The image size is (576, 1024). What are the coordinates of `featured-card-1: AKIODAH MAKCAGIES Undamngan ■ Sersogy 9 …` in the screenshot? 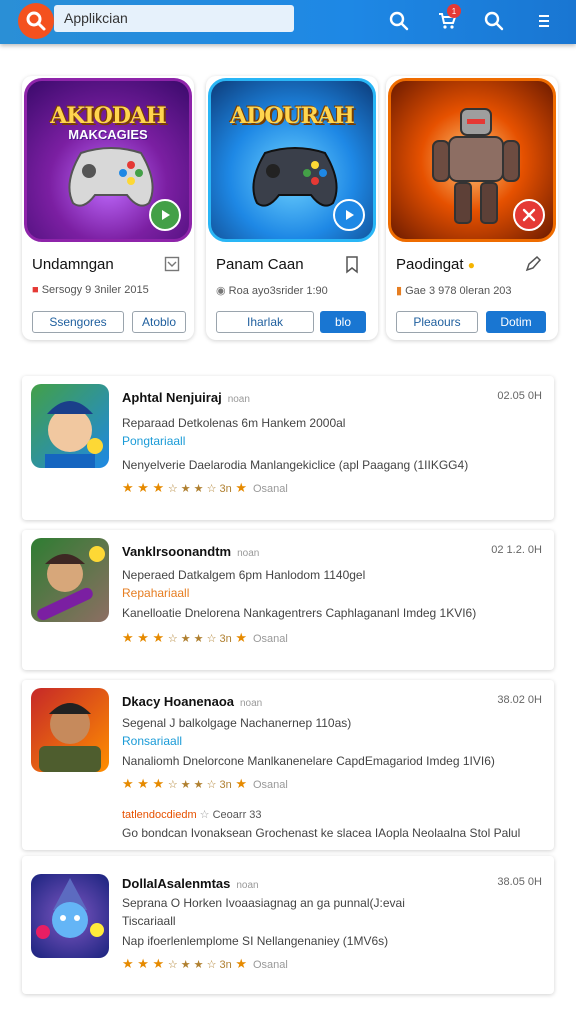 It's located at (108, 208).